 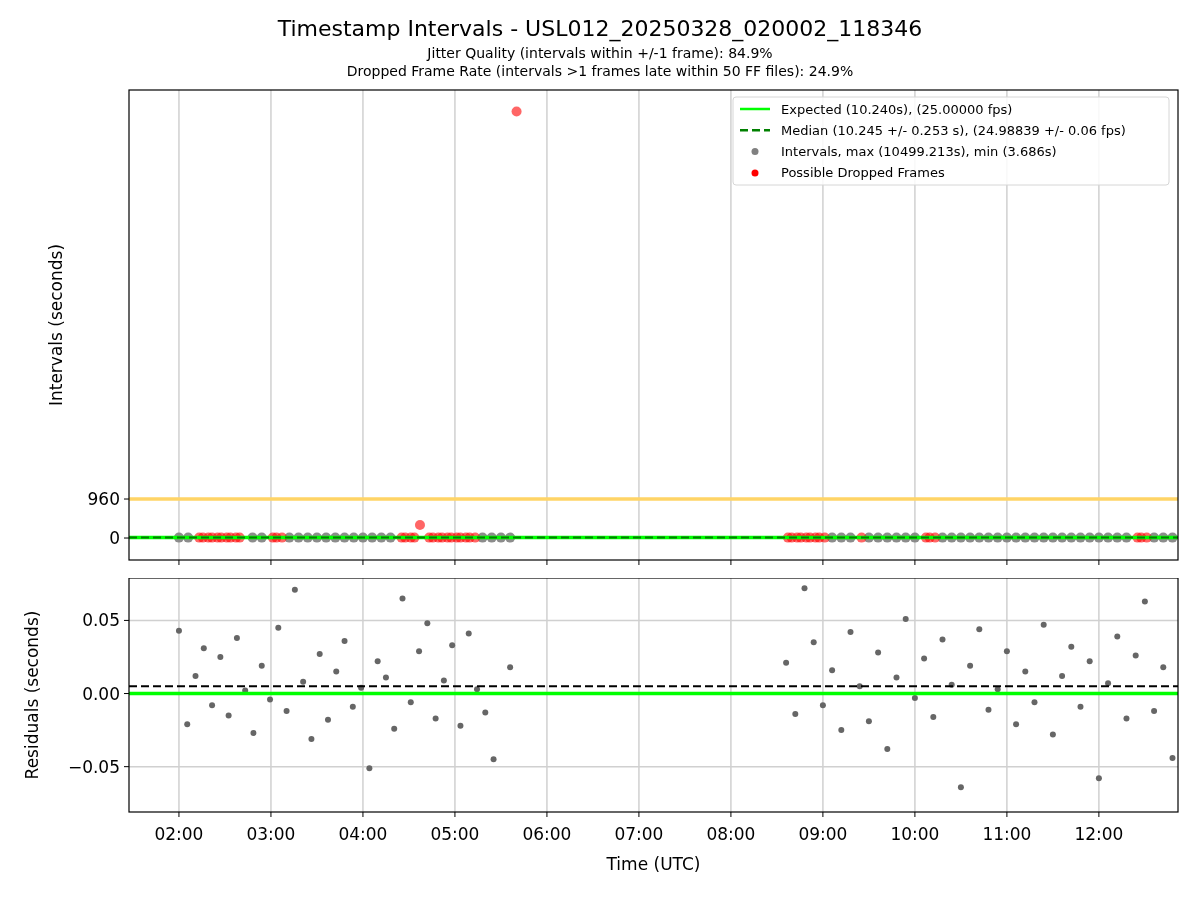 What do you see at coordinates (919, 152) in the screenshot?
I see `legend-label: Intervals, max (10499.213s), min (3.686s)` at bounding box center [919, 152].